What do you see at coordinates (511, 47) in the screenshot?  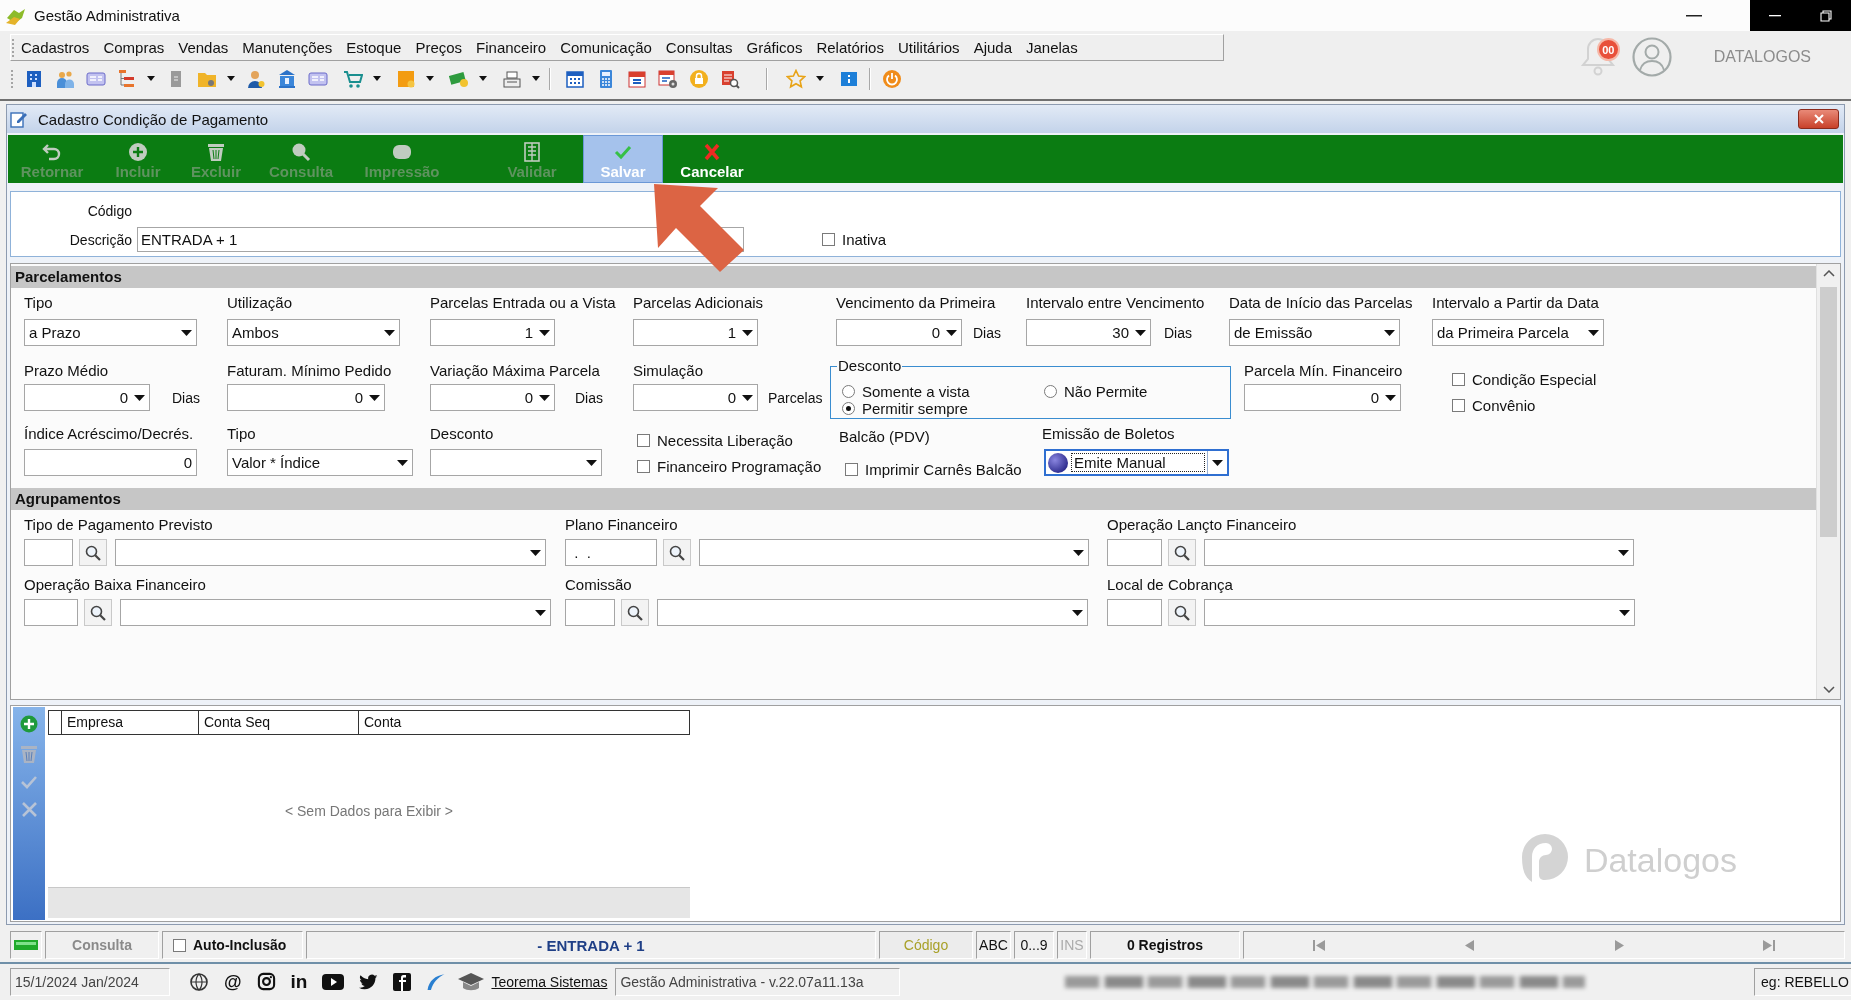 I see `menu-item: Financeiro` at bounding box center [511, 47].